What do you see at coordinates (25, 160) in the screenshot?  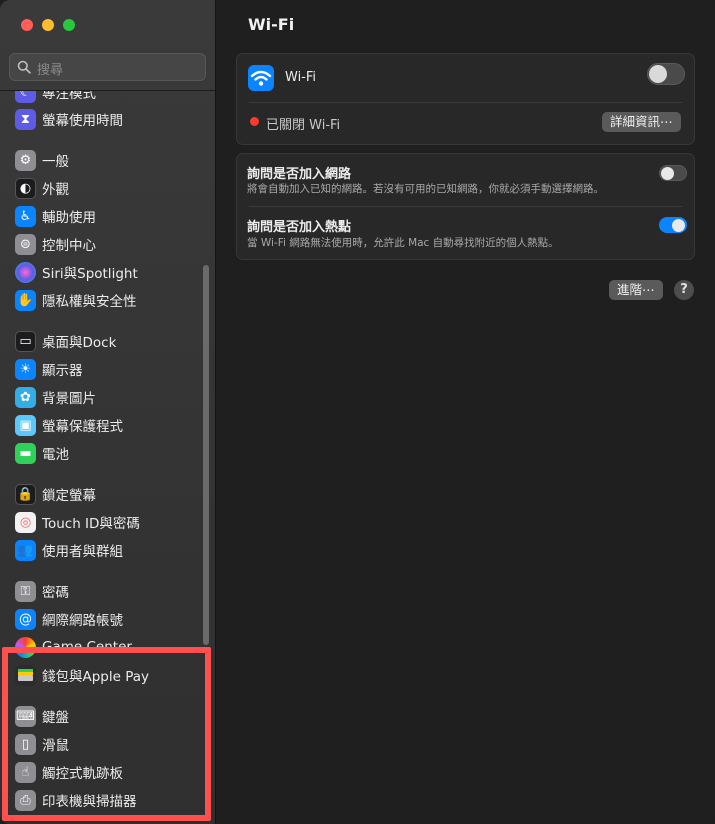 I see `gear-icon: ⚙` at bounding box center [25, 160].